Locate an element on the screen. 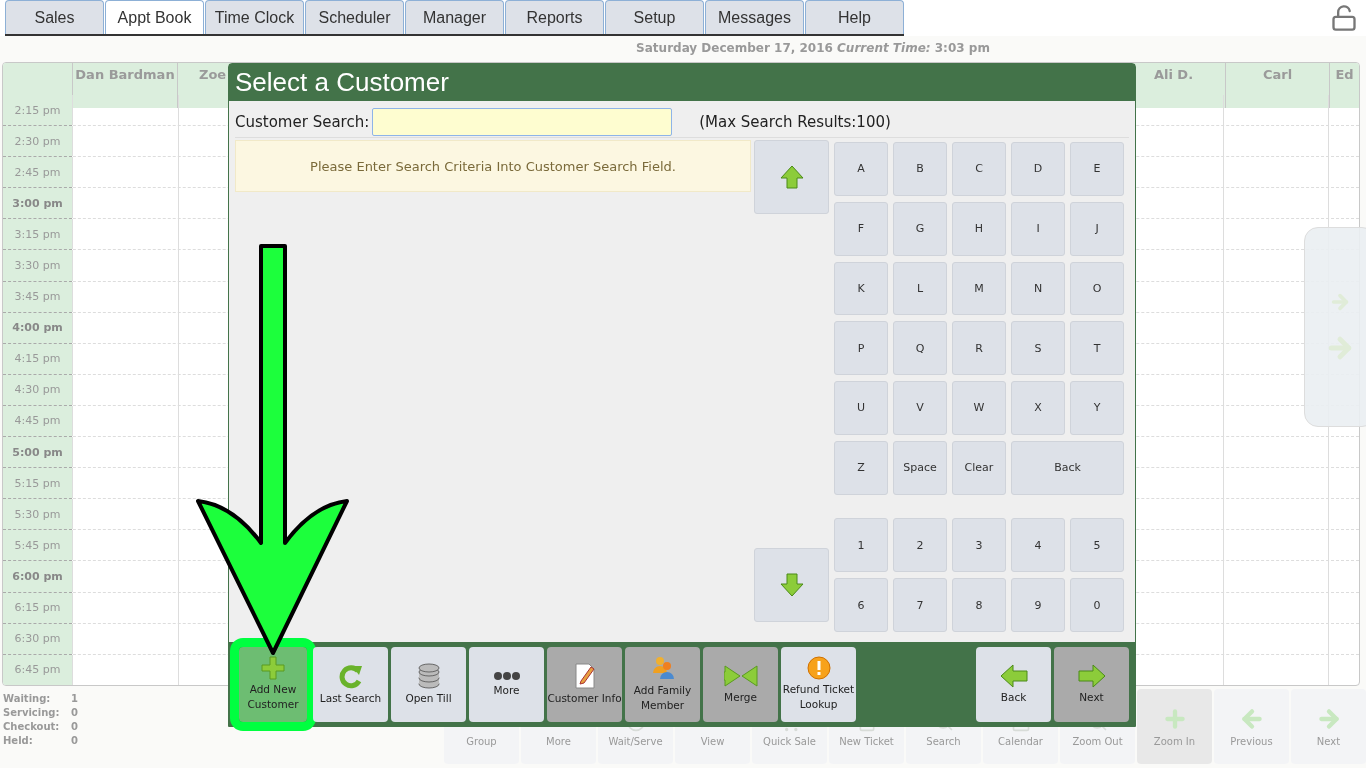 This screenshot has height=768, width=1366. time-label: 4:00 pm is located at coordinates (37, 328).